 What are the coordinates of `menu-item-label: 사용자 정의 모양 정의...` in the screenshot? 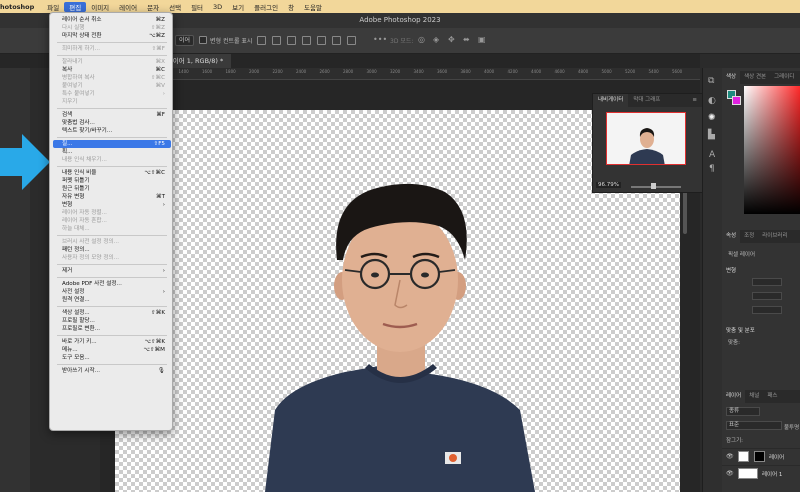 It's located at (90, 258).